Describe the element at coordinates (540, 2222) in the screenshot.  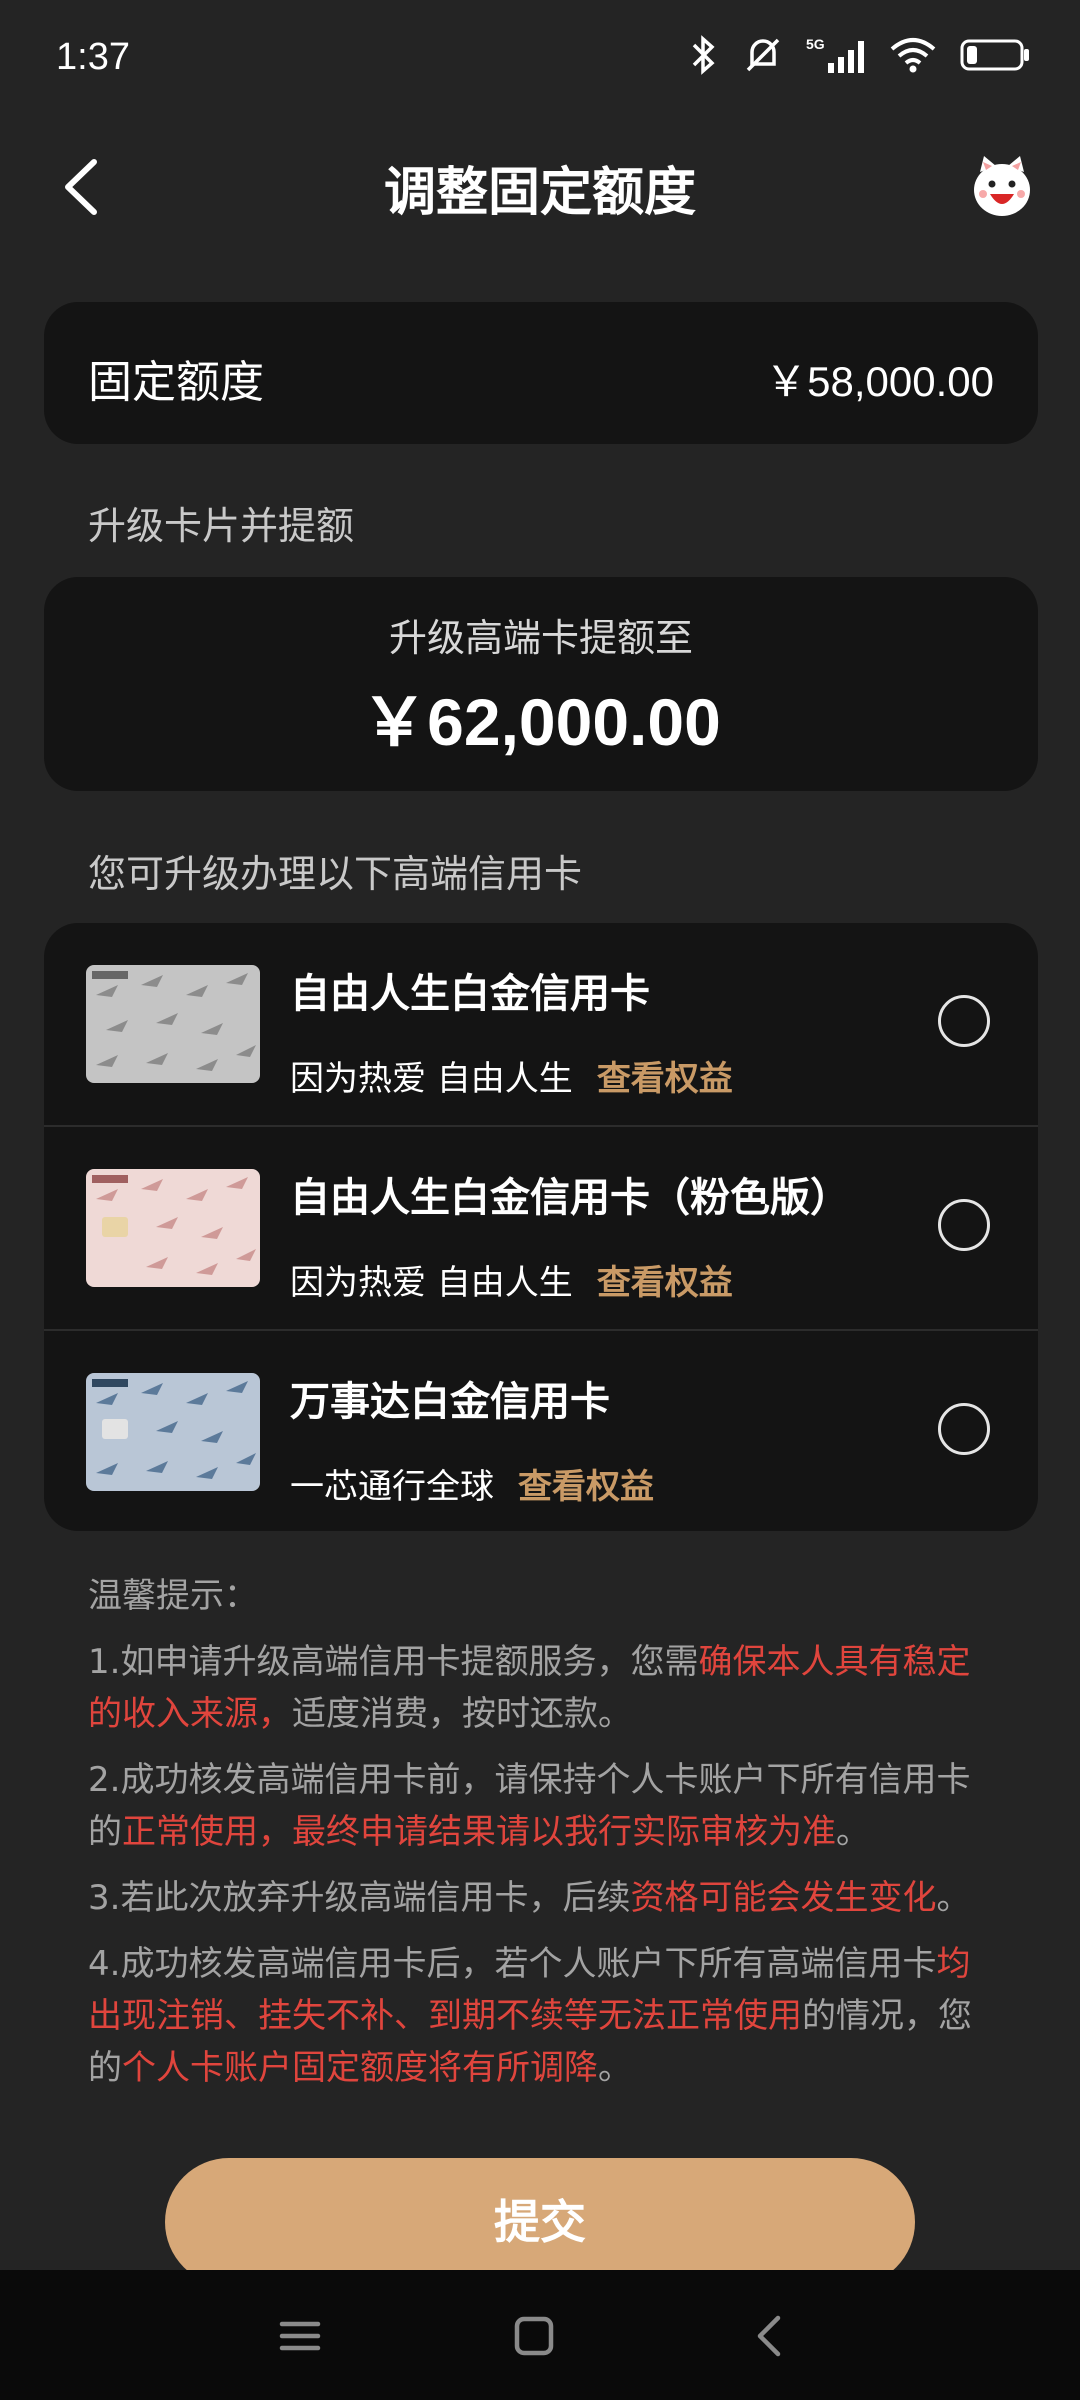
I see `submit-button: 提交` at that location.